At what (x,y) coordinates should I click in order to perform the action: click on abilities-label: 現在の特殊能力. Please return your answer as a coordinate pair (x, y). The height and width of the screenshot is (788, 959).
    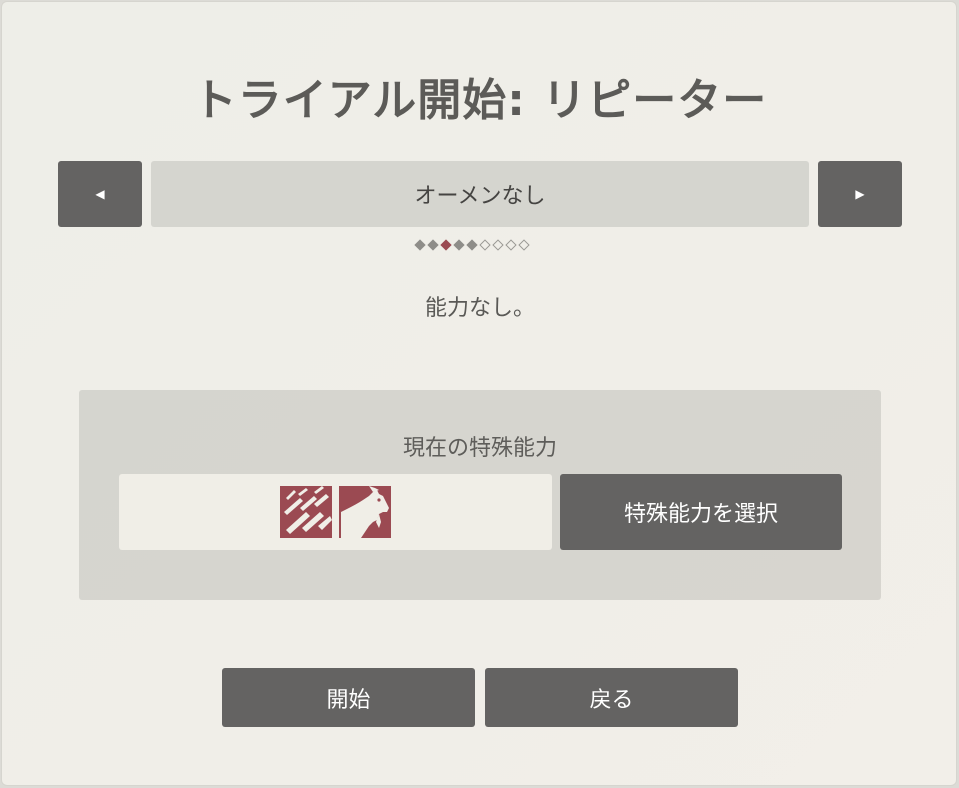
    Looking at the image, I should click on (479, 448).